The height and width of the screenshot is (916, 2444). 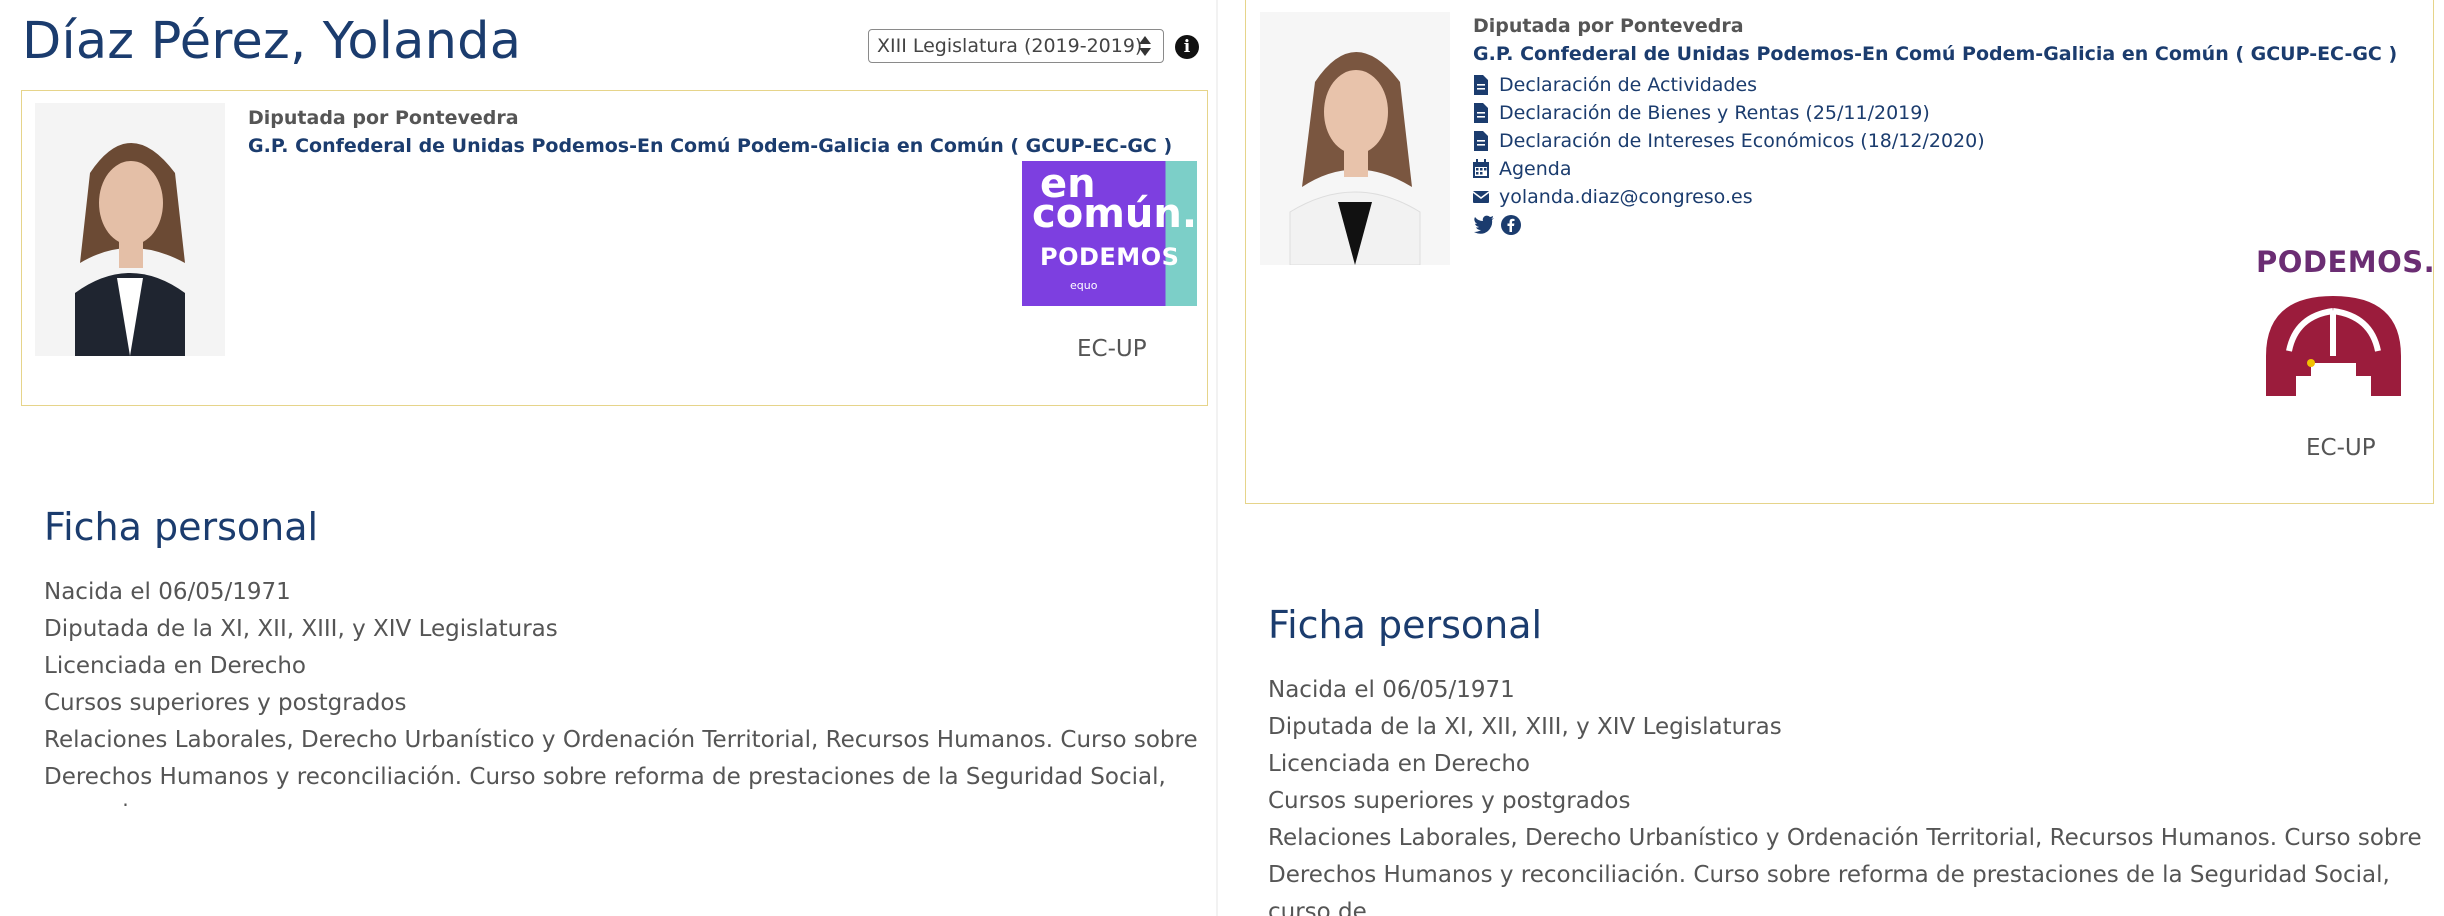 I want to click on facebook-icon, so click(x=1511, y=225).